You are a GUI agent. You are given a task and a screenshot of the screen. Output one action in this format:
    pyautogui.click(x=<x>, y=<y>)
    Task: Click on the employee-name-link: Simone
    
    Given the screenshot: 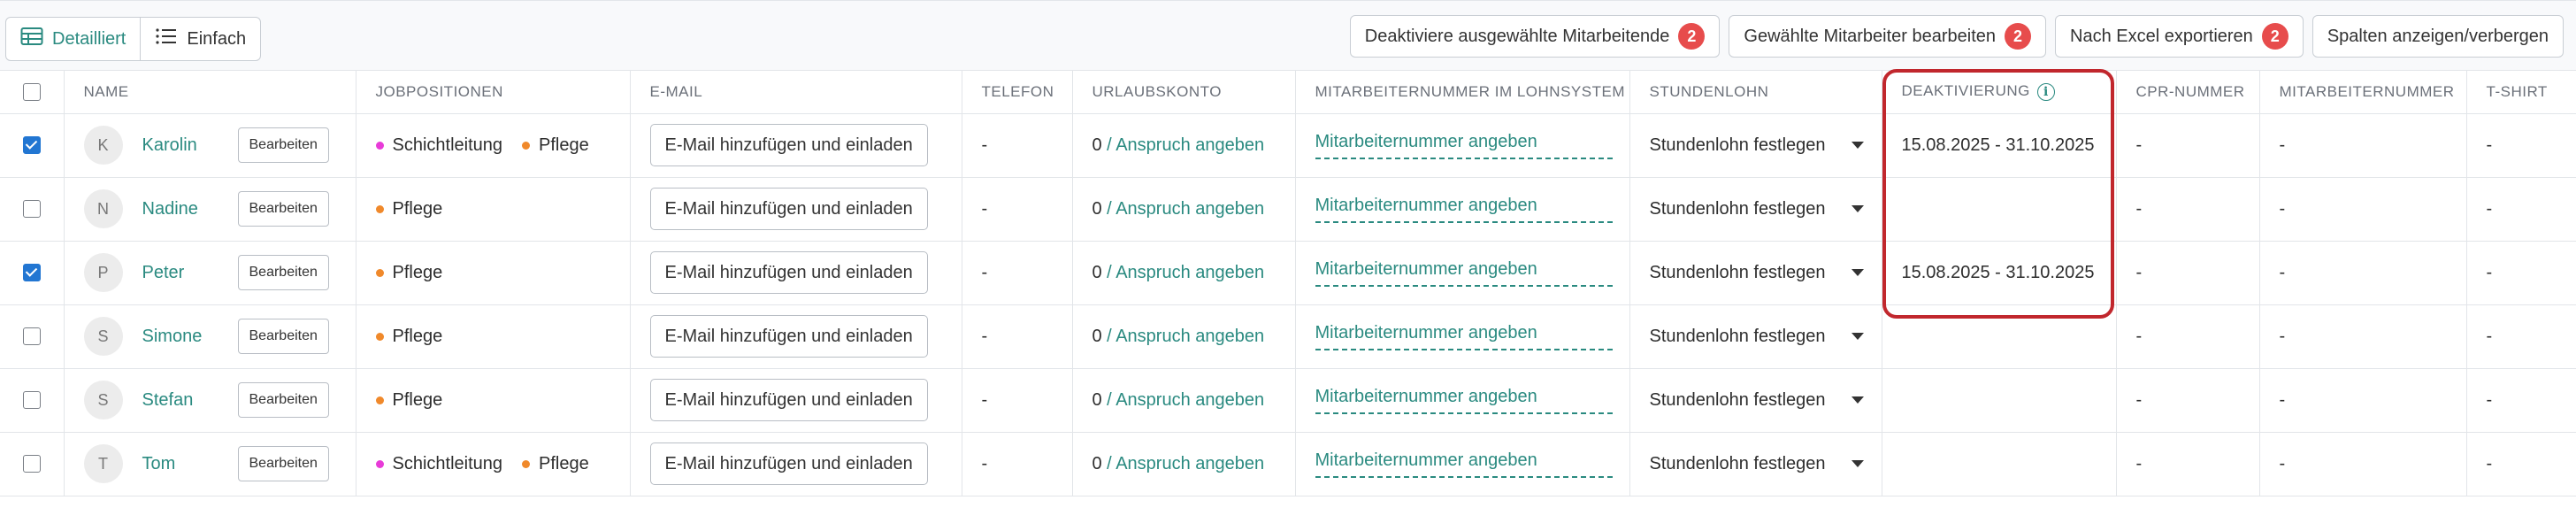 What is the action you would take?
    pyautogui.click(x=190, y=337)
    